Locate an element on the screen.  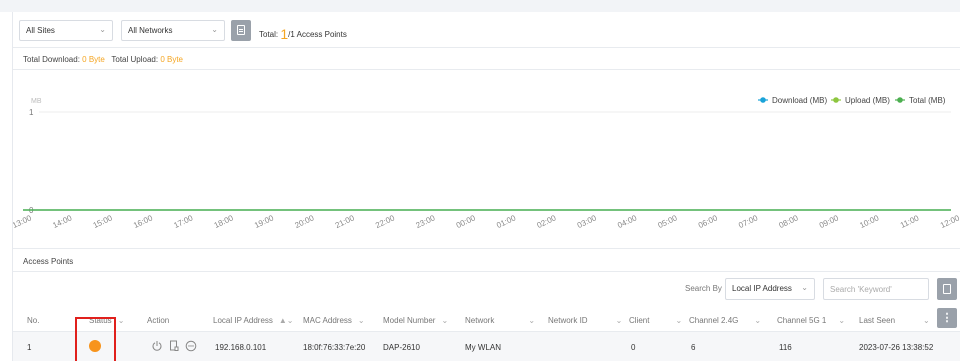
networks-select: All Networks ⌄ is located at coordinates (173, 30).